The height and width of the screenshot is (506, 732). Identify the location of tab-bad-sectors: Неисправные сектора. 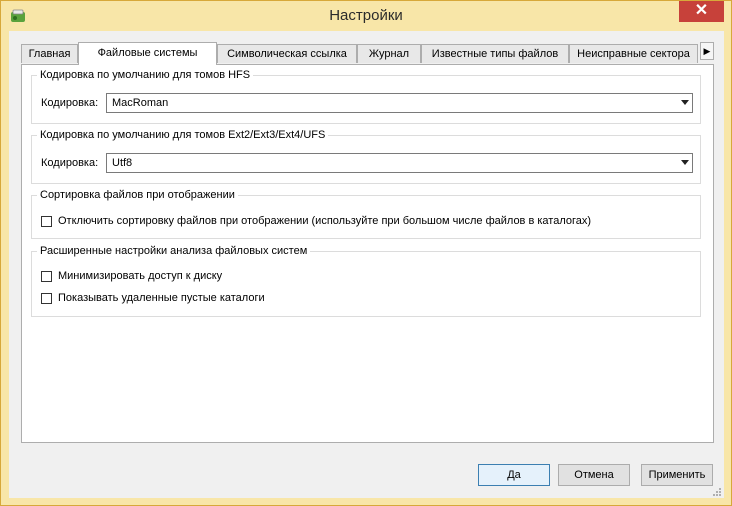
(633, 53).